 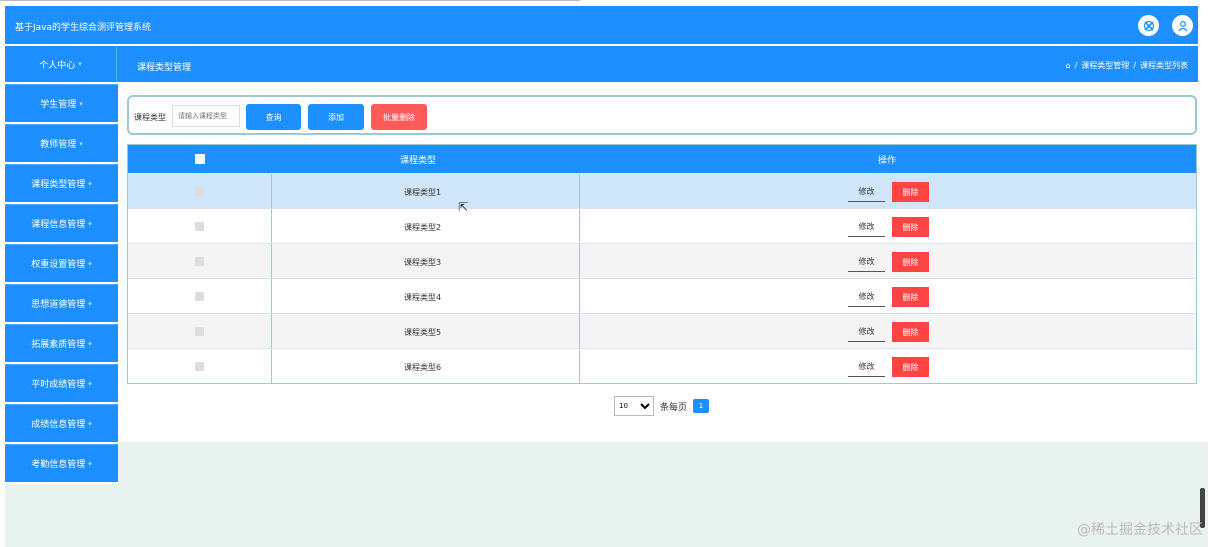 I want to click on sidebar-item-label: 思想道德管理, so click(x=58, y=305).